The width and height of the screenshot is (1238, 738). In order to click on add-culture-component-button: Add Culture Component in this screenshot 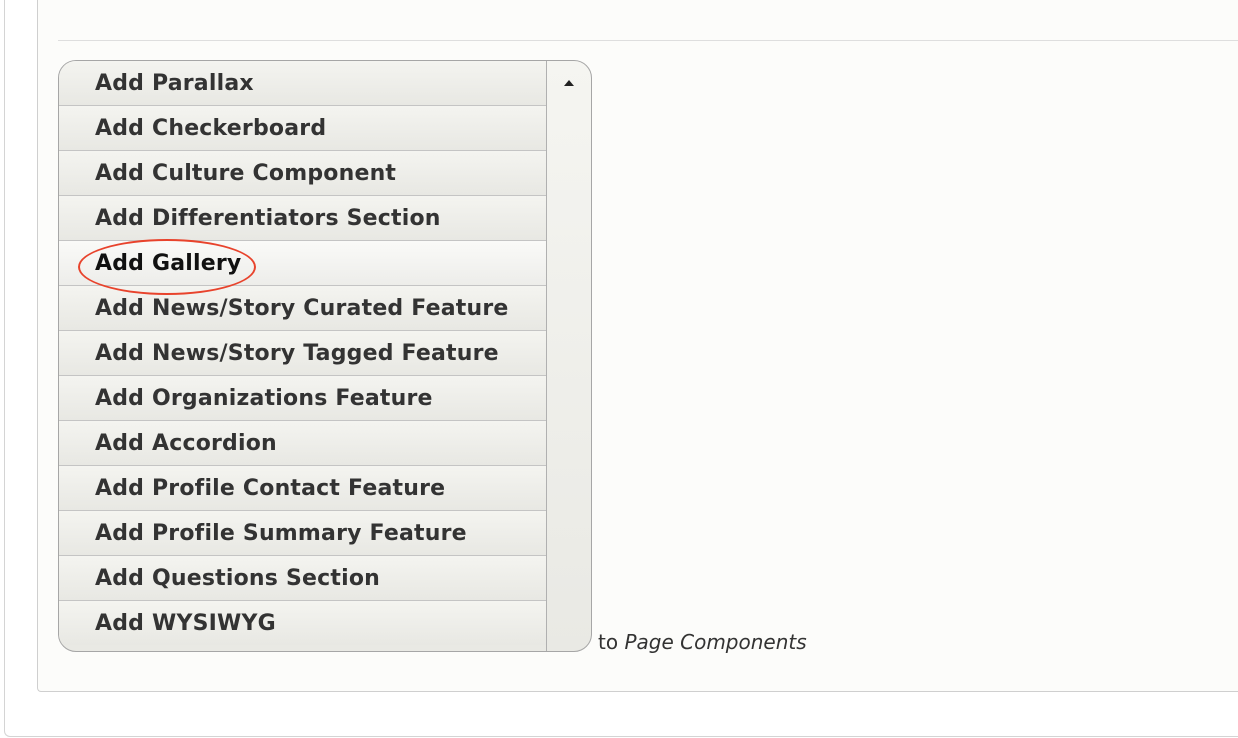, I will do `click(302, 173)`.